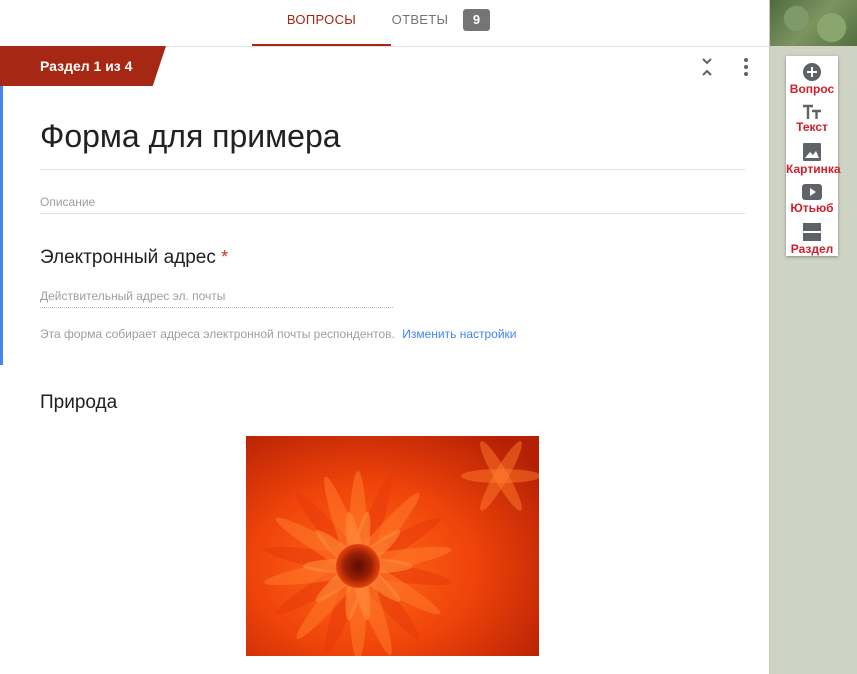 This screenshot has height=674, width=857. I want to click on add-image-label: Картинка, so click(813, 169).